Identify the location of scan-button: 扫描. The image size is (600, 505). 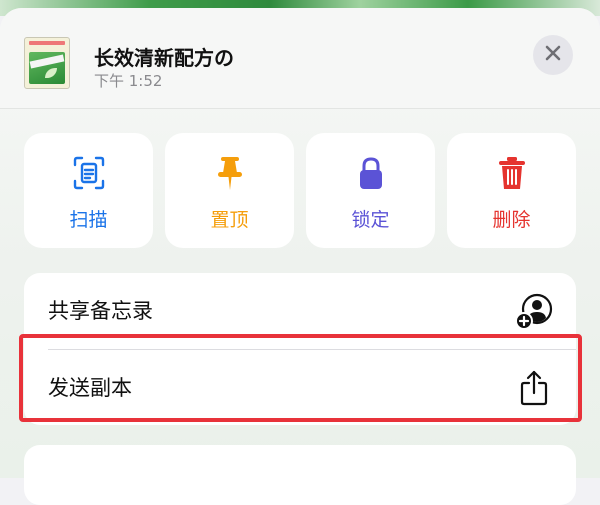
(88, 190).